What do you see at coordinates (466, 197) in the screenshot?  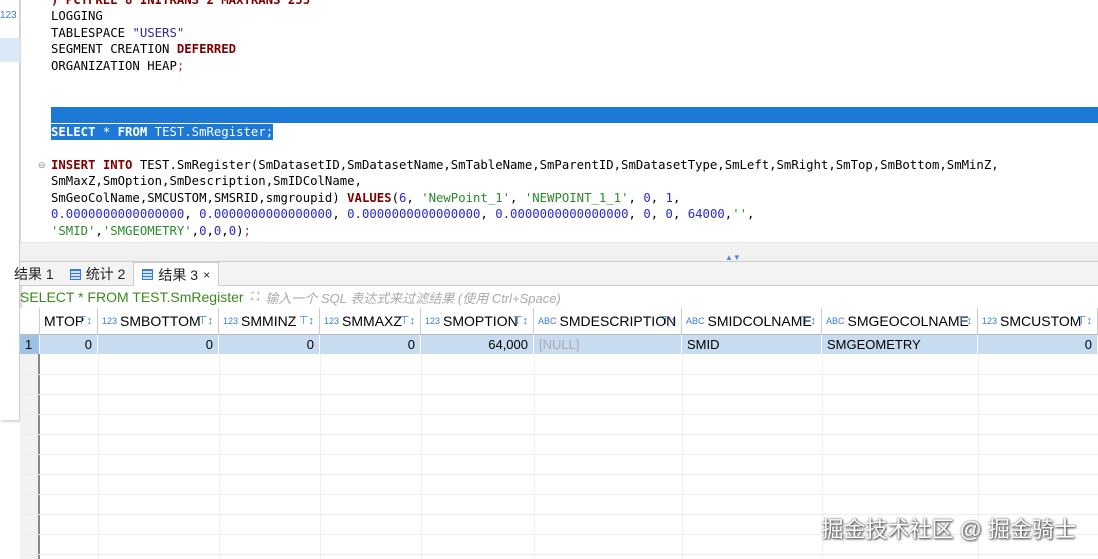 I see `sql-token: 'NewPoint_1'` at bounding box center [466, 197].